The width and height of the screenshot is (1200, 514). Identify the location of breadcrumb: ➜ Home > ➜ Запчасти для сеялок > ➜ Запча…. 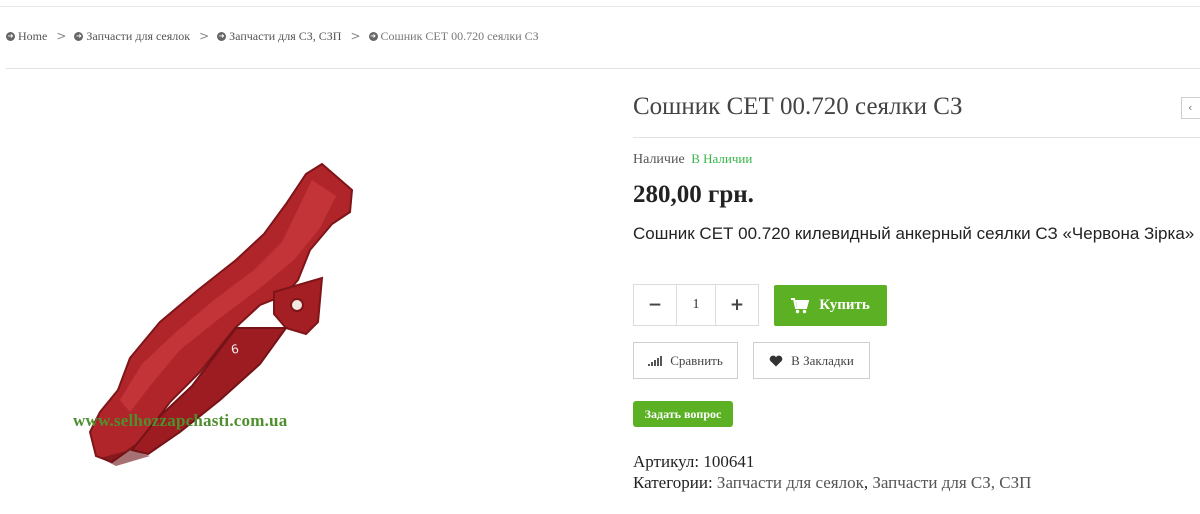
(272, 36).